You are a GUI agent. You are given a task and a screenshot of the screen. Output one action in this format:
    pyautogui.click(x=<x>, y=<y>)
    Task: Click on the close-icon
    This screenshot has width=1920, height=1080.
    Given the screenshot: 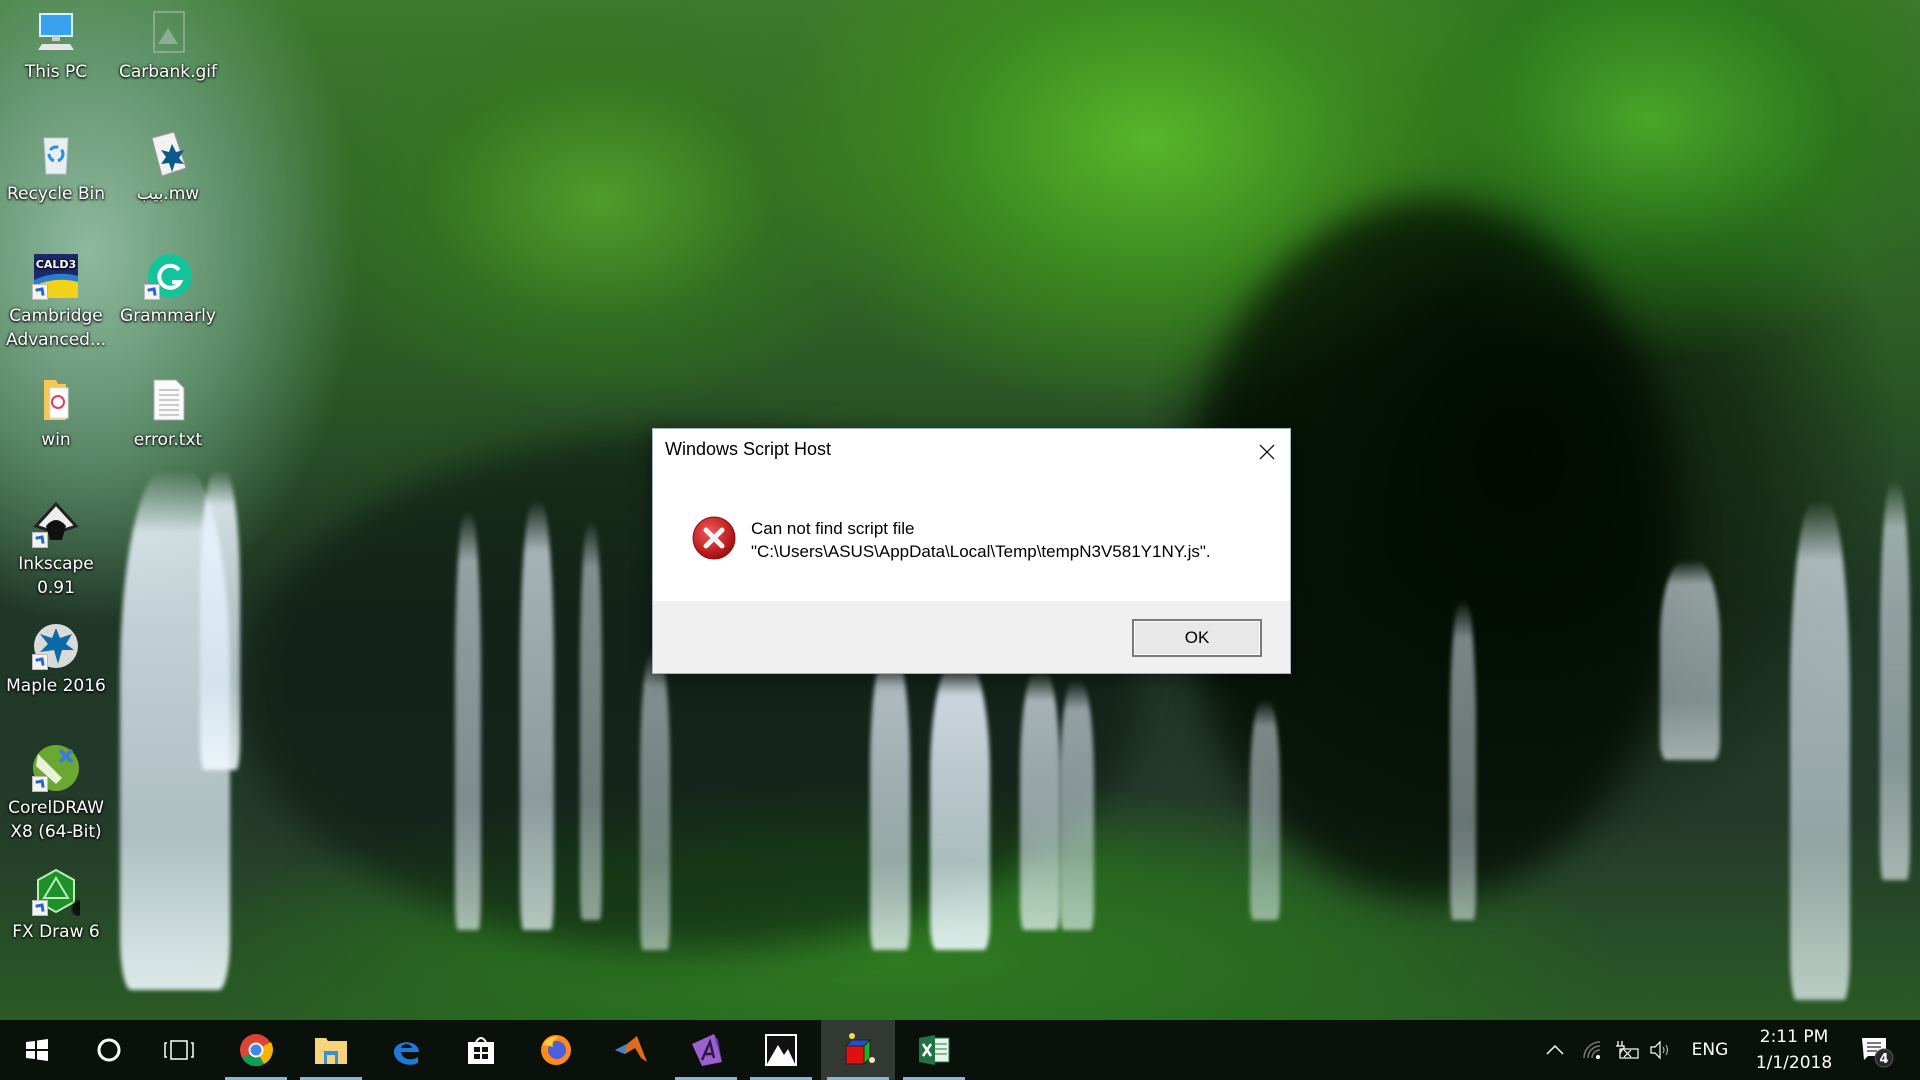 What is the action you would take?
    pyautogui.click(x=1267, y=452)
    